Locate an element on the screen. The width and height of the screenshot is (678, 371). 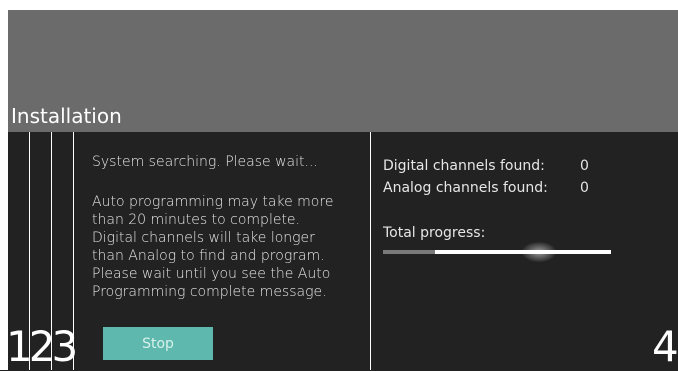
info-line: Auto programming may take more is located at coordinates (213, 202).